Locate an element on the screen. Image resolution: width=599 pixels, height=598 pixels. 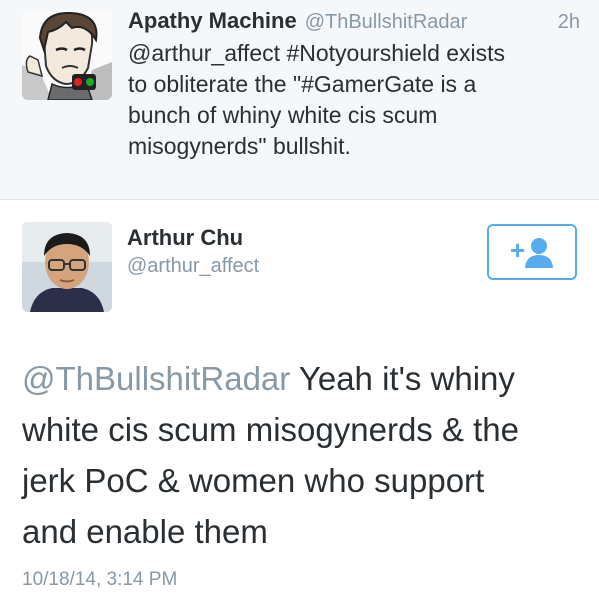
tweet-text-line: and enable them is located at coordinates (145, 531).